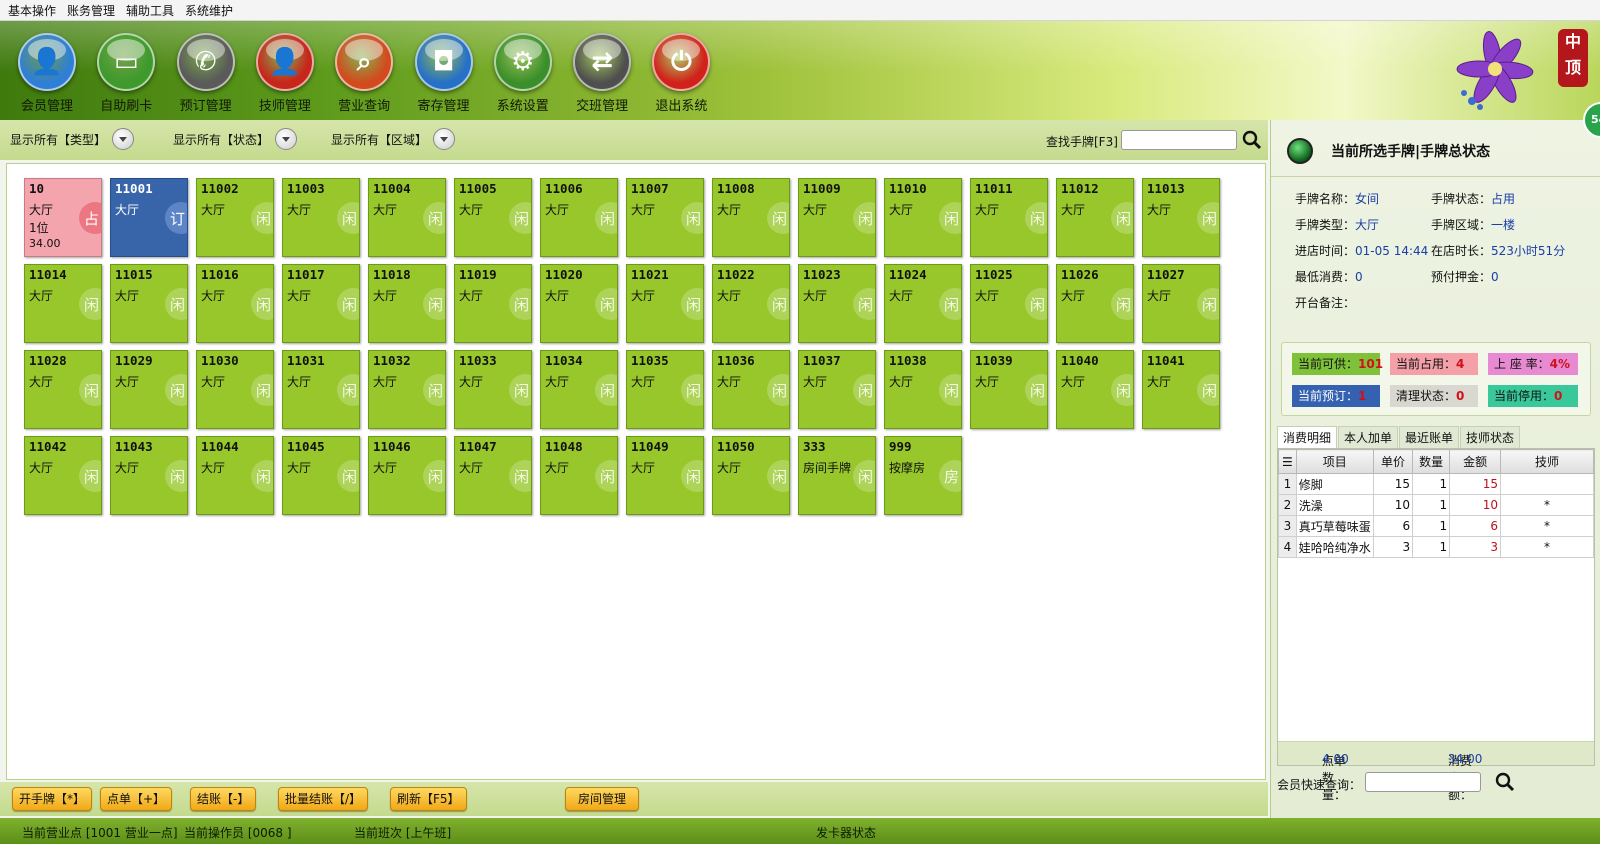 The image size is (1600, 844). Describe the element at coordinates (206, 75) in the screenshot. I see `toolbar-button-2: ✆ 预订管理` at that location.